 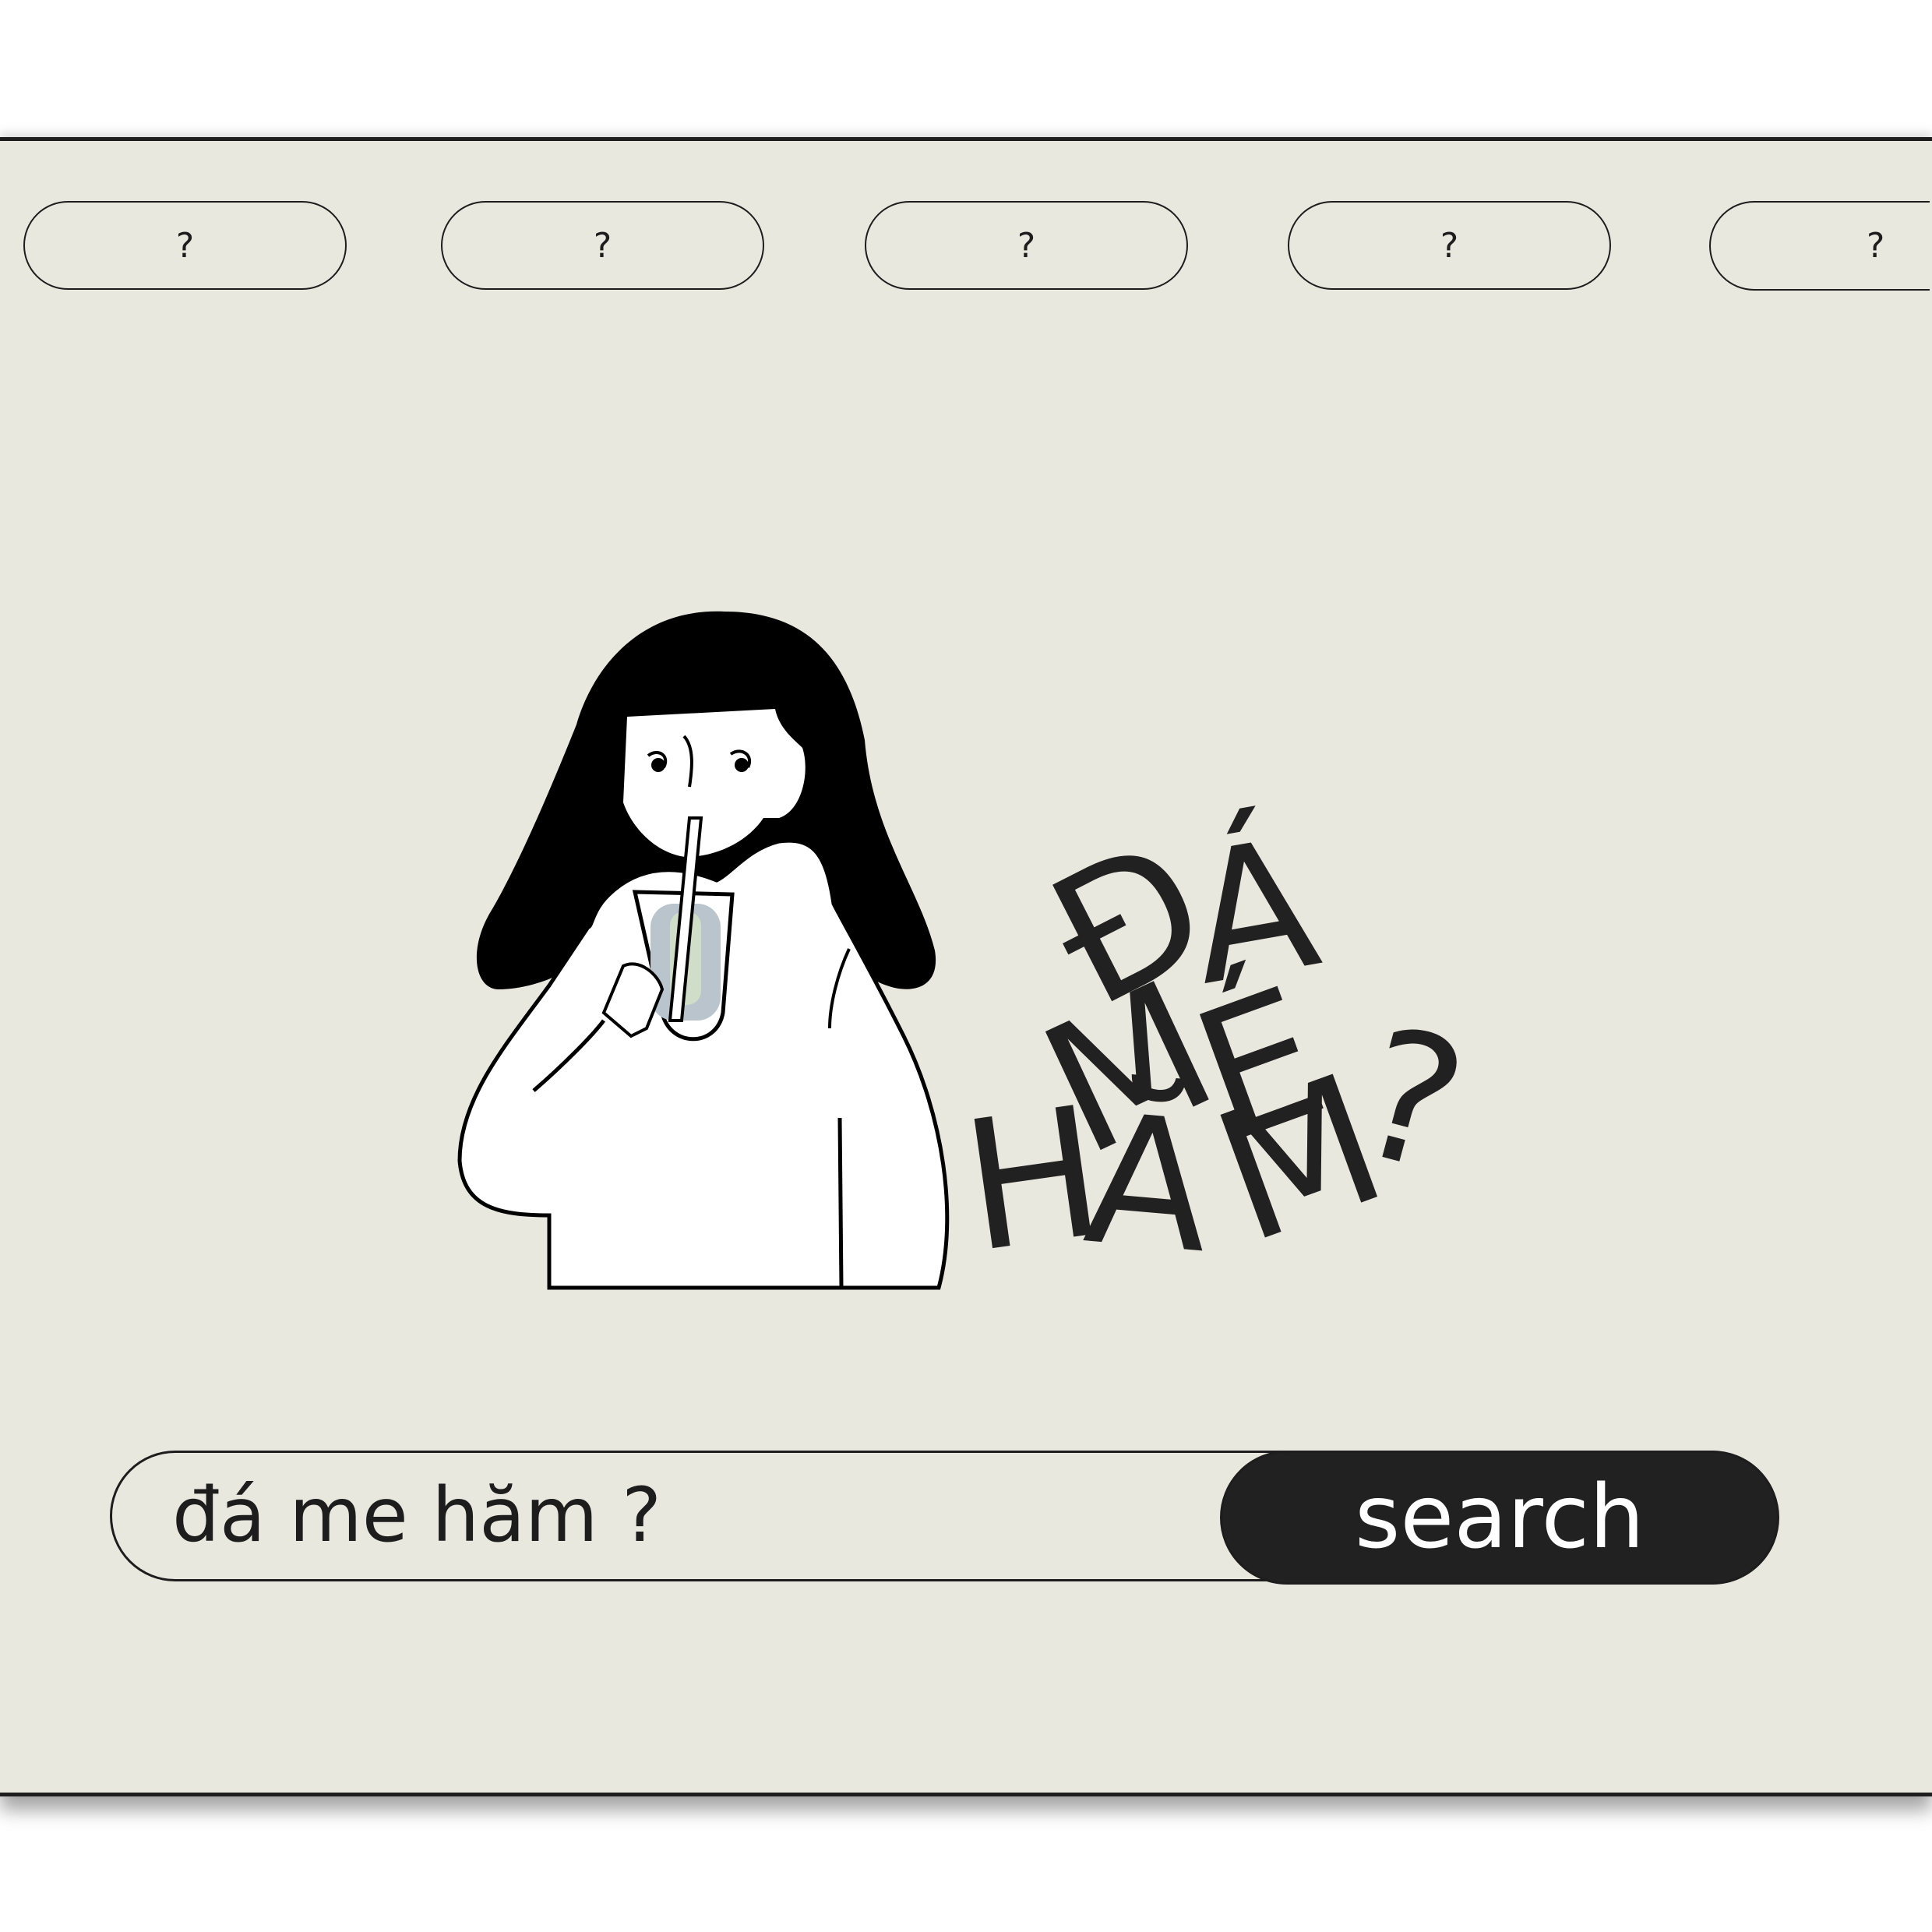 I want to click on search-input, so click(x=678, y=1515).